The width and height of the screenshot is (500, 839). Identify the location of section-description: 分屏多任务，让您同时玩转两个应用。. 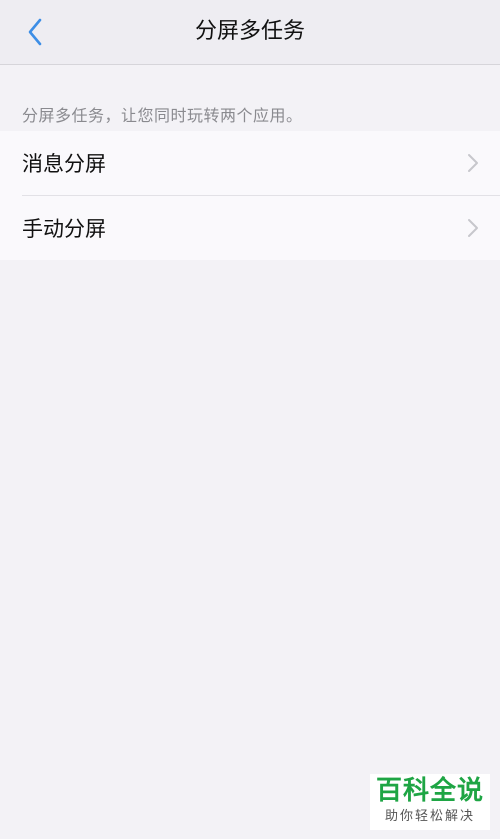
(162, 115).